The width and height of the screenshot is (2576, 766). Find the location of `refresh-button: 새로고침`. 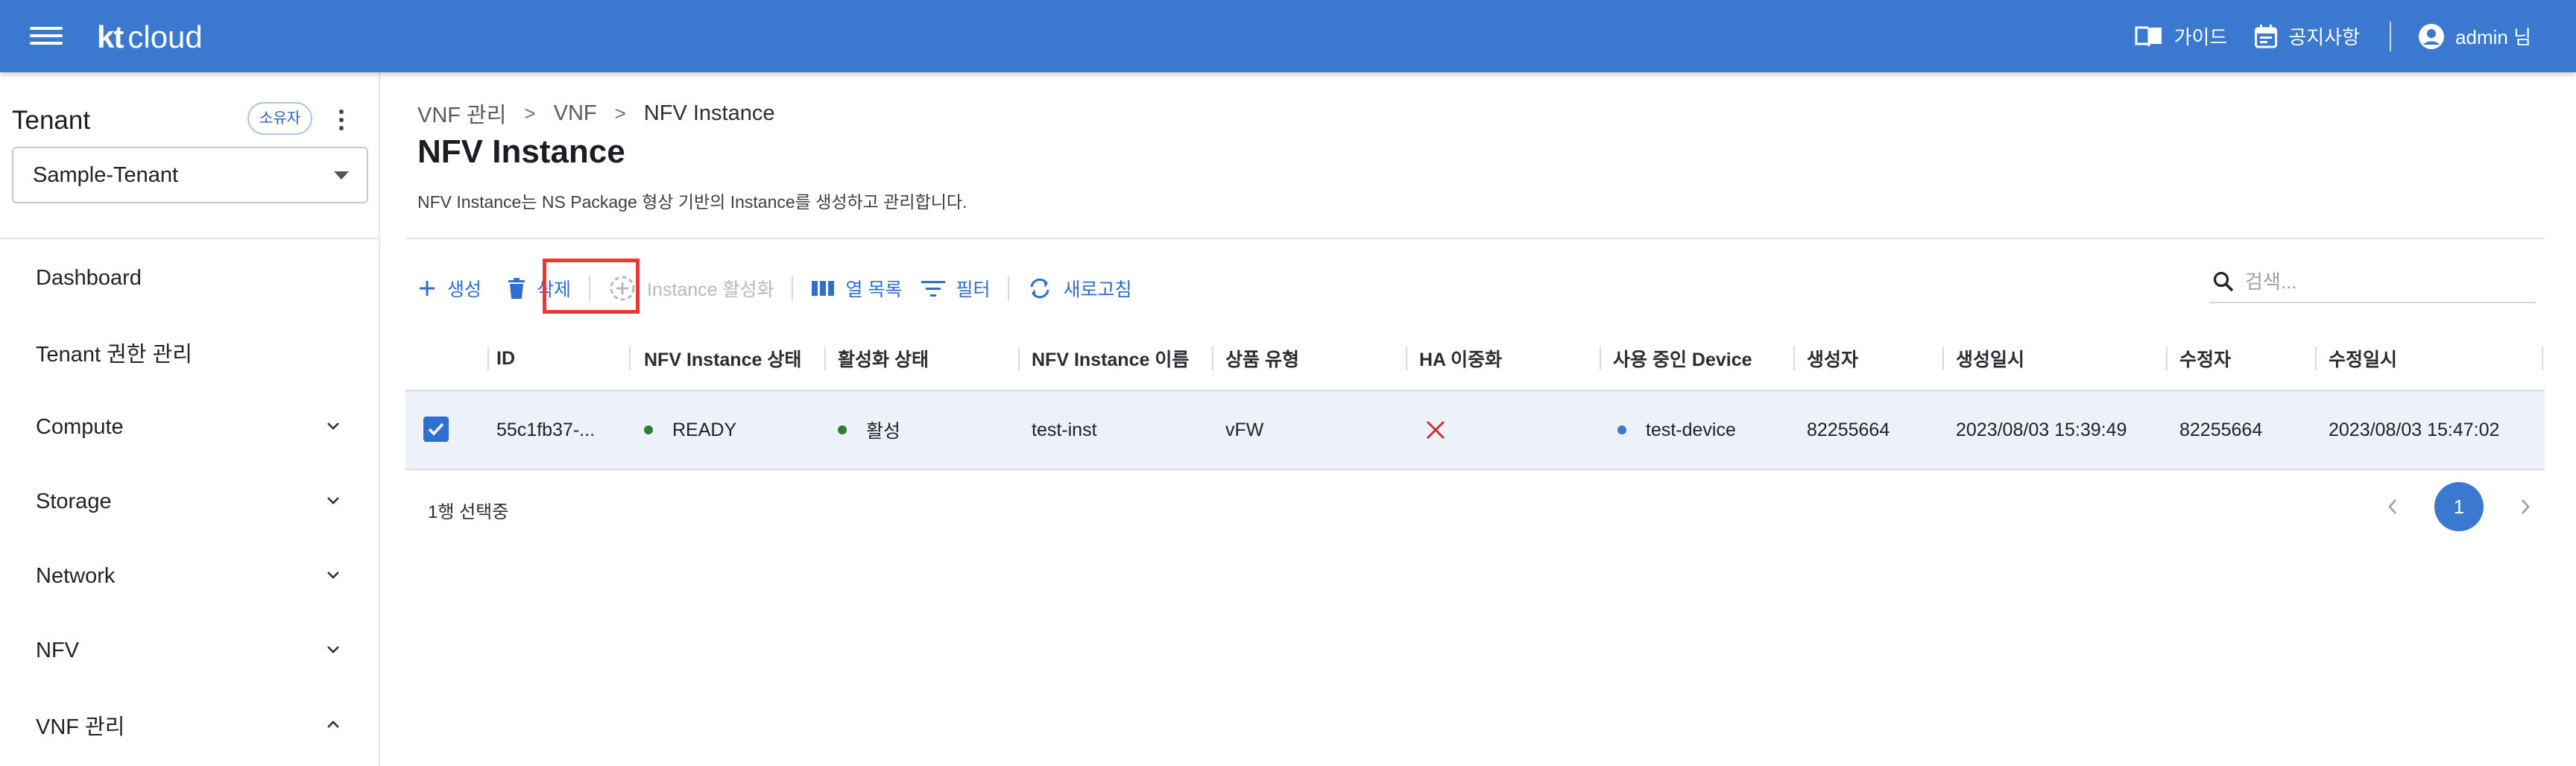

refresh-button: 새로고침 is located at coordinates (1079, 288).